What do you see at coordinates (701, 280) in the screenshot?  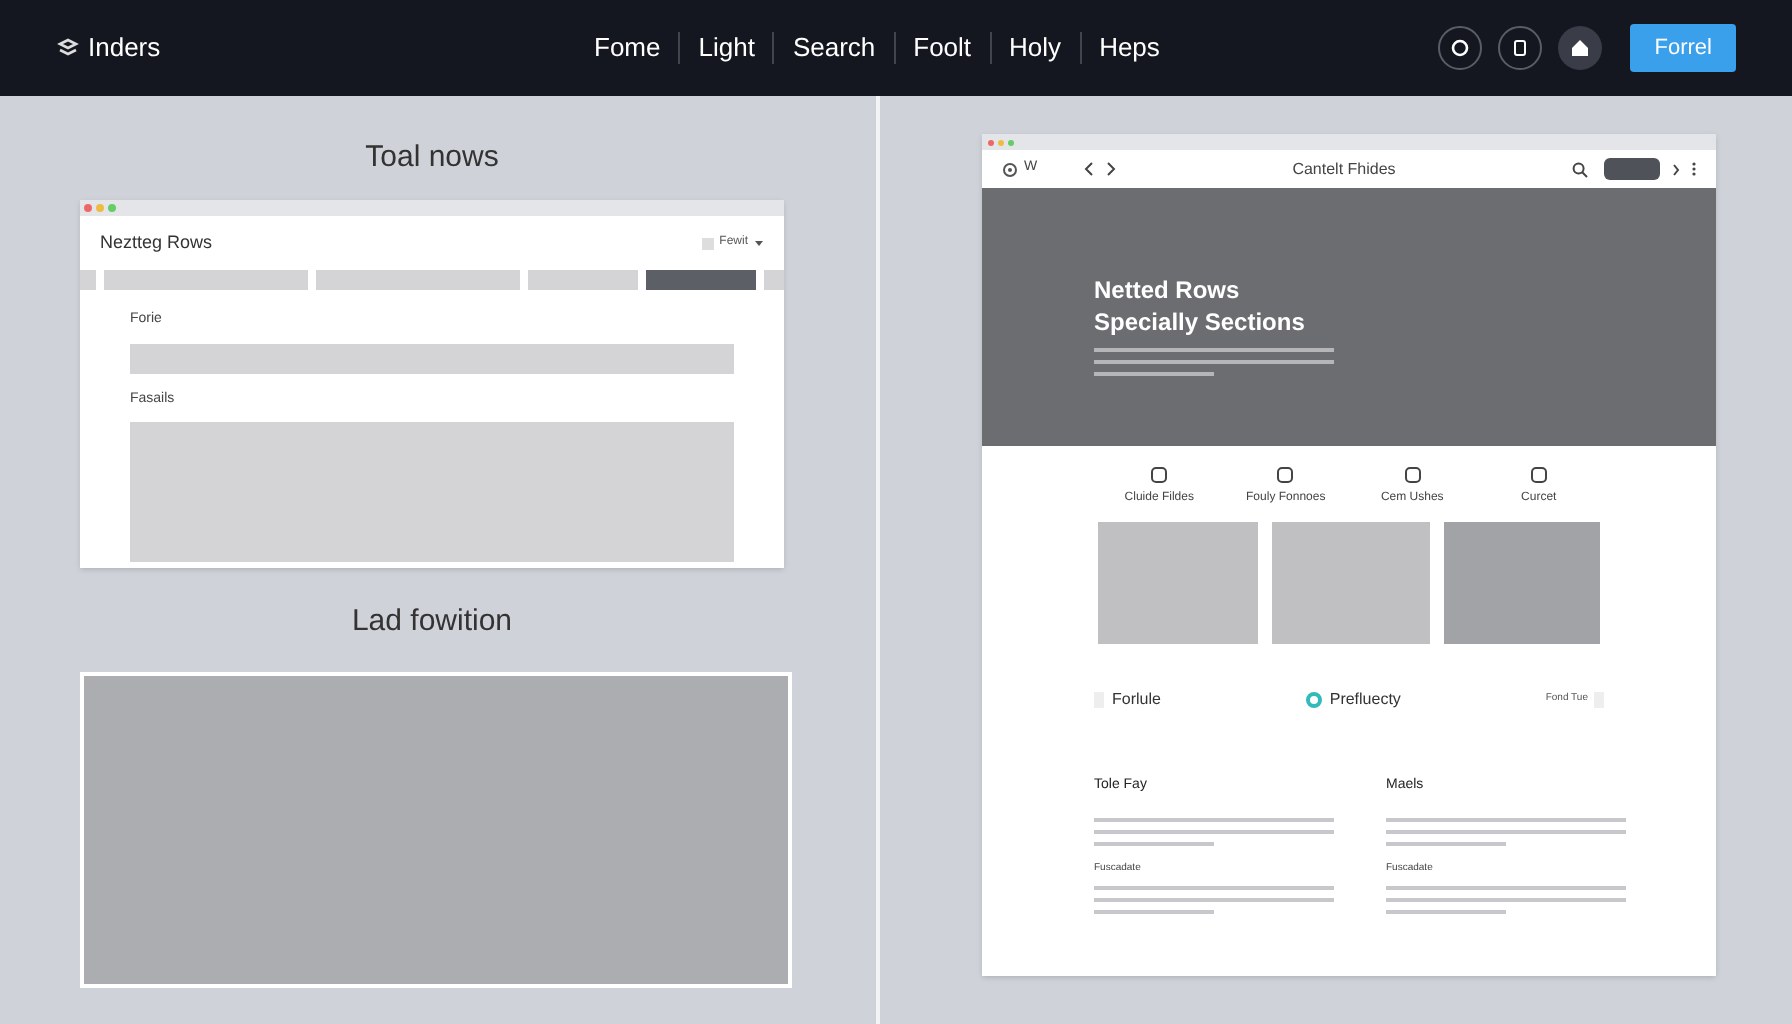 I see `tab` at bounding box center [701, 280].